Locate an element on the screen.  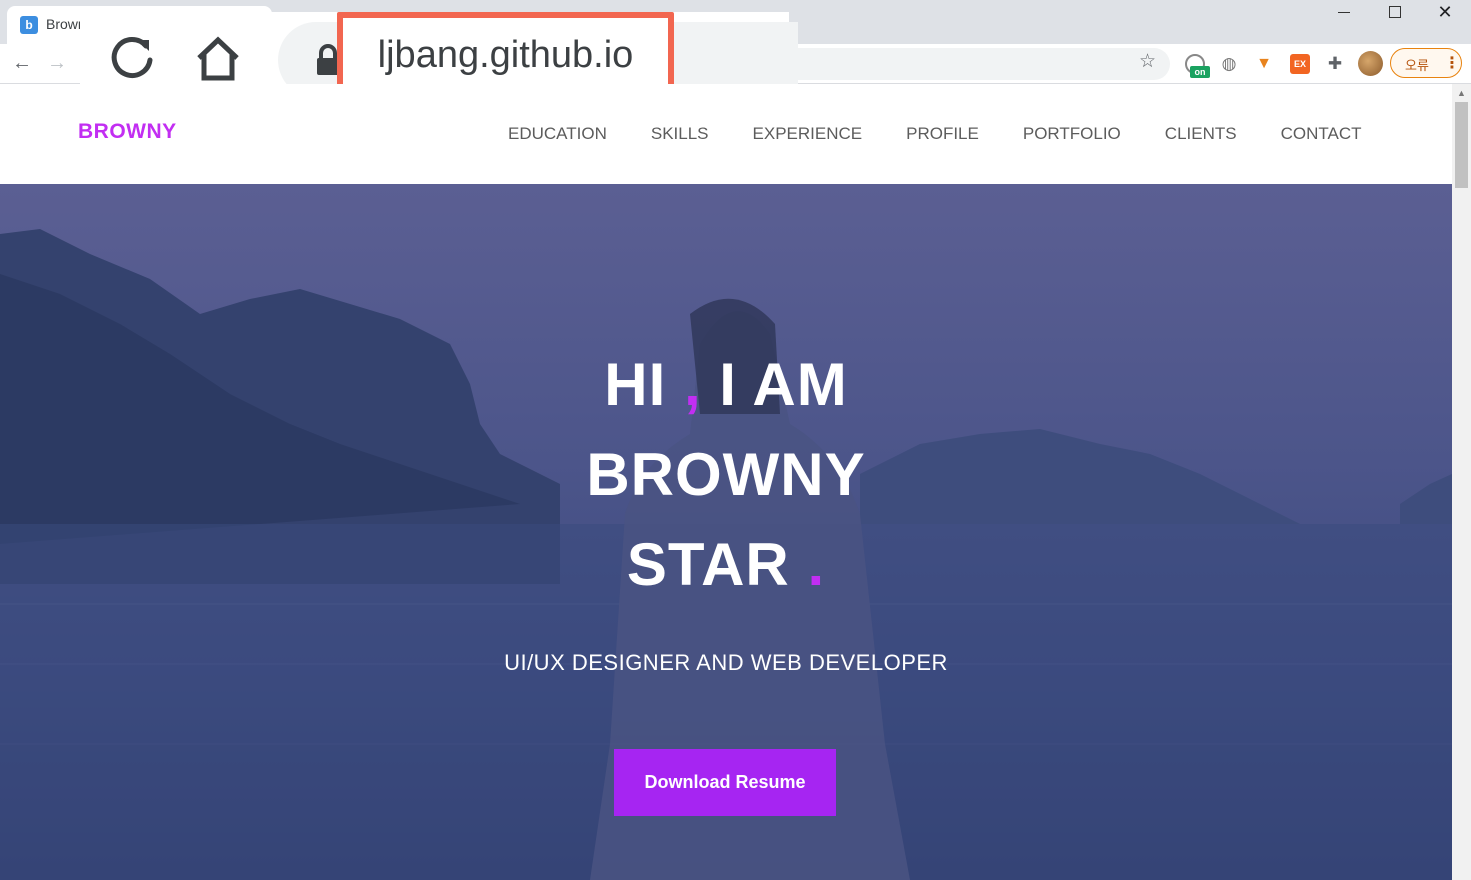
globe-extension-icon: ◍ is located at coordinates (1229, 64).